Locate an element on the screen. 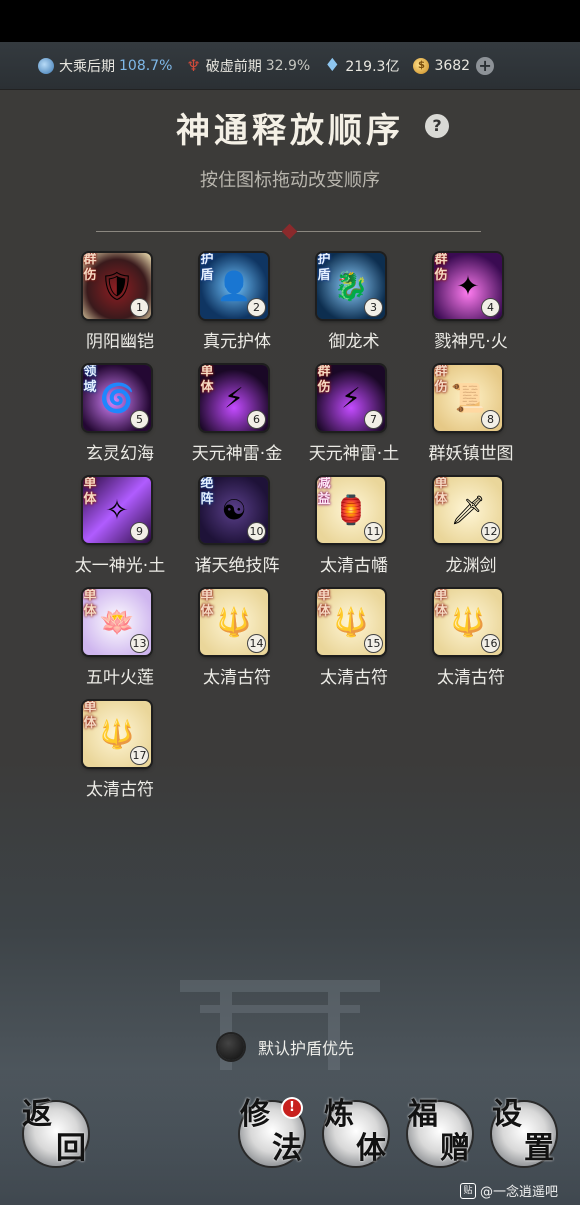 This screenshot has width=580, height=1205. sword-skill-icon: 🗡 单体 12 is located at coordinates (468, 510).